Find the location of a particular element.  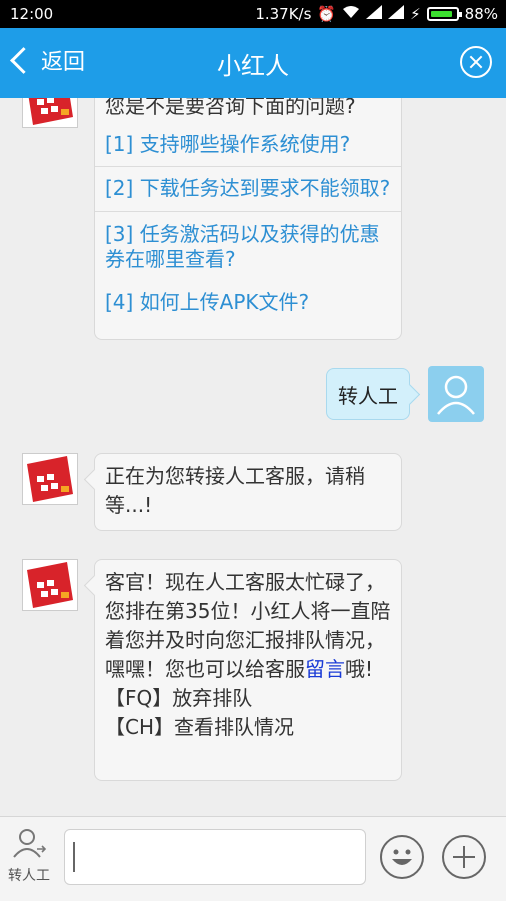

faq-item-1: [1] 支持哪些操作系统使用? is located at coordinates (248, 144).